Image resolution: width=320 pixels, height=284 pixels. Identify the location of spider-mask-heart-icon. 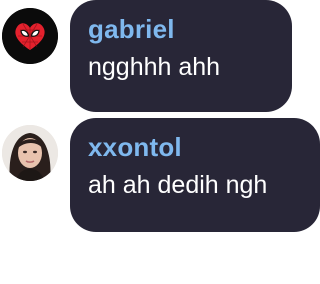
(30, 36).